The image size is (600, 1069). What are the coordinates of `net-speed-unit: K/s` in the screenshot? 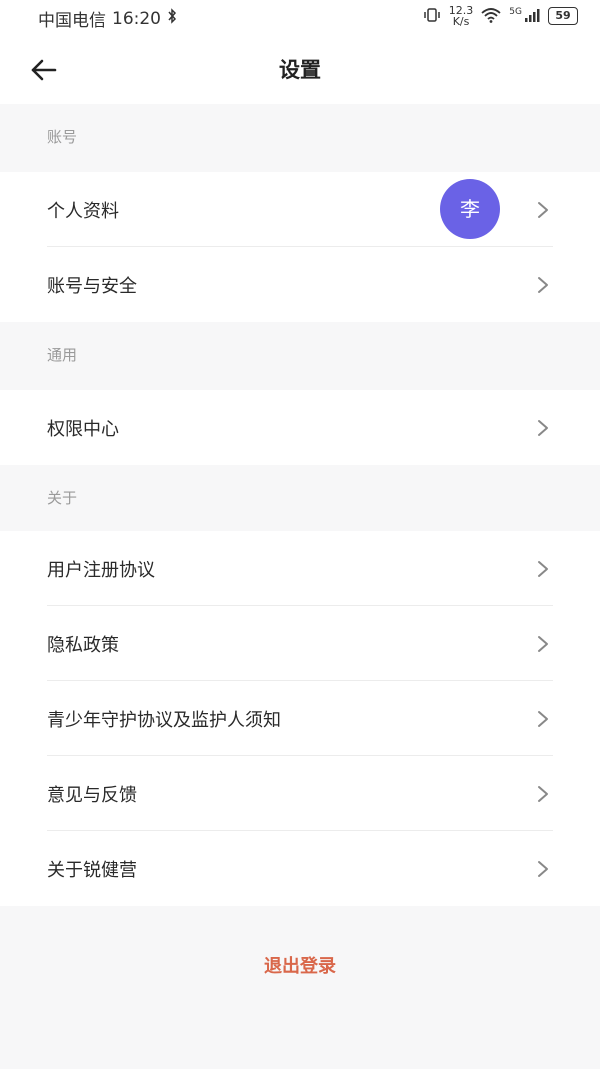 It's located at (461, 21).